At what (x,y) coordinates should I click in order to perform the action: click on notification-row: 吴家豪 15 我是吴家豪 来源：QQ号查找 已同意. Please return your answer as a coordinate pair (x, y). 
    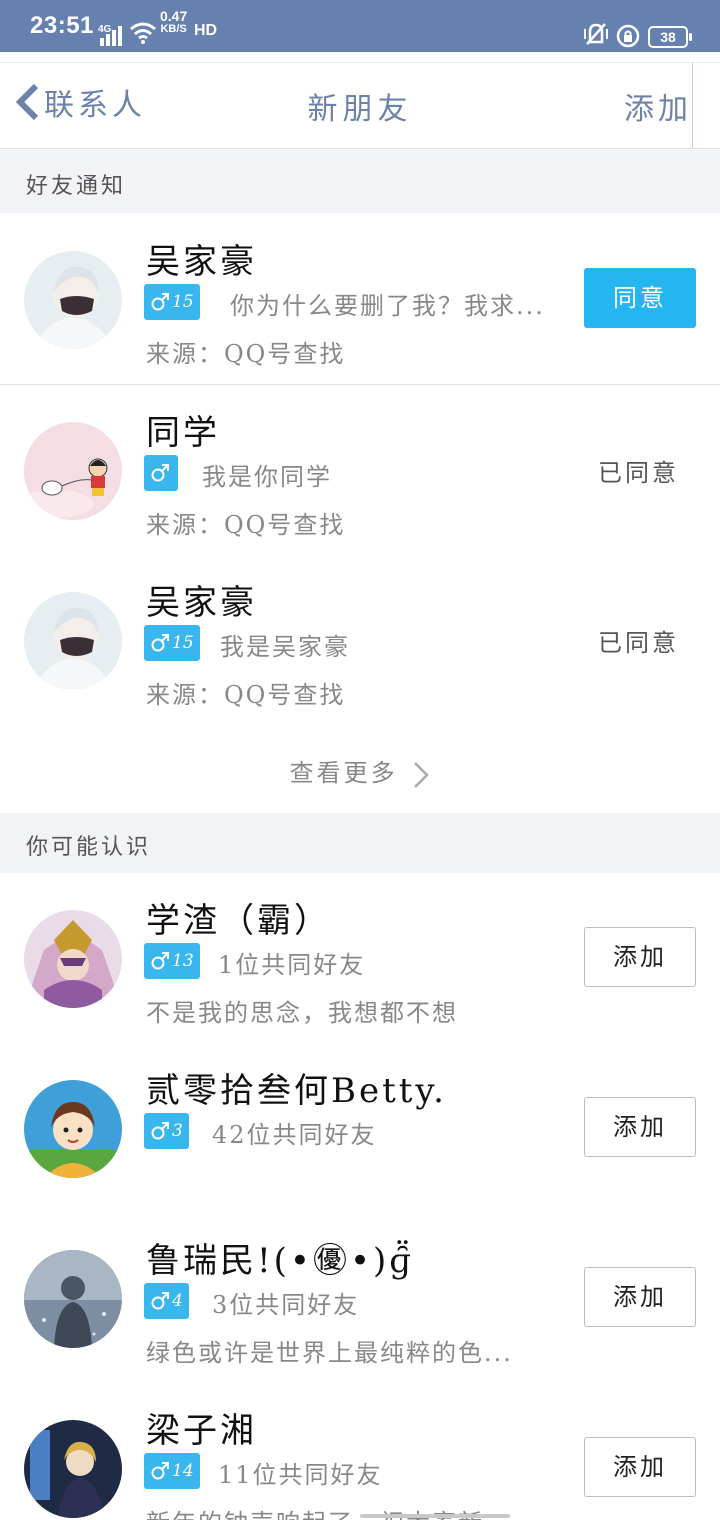
    Looking at the image, I should click on (360, 640).